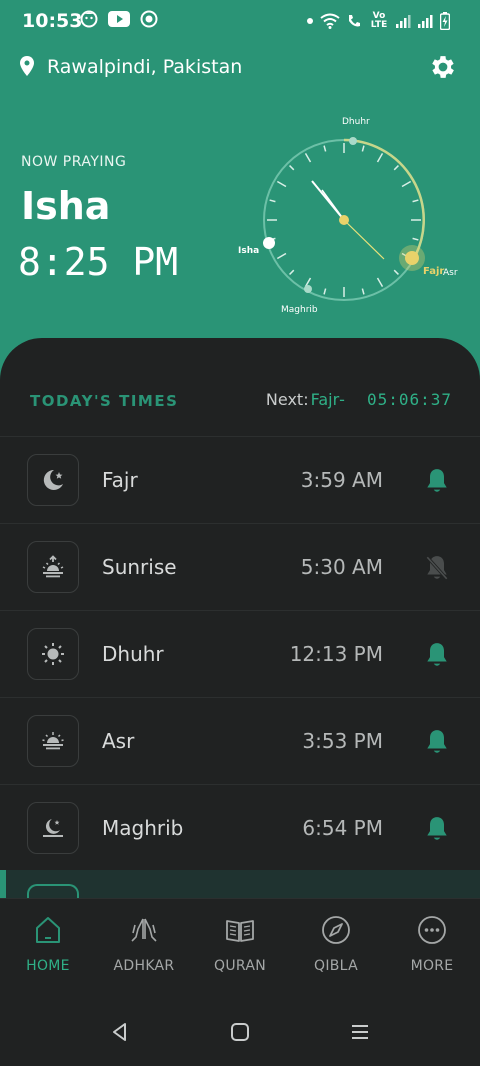 Image resolution: width=480 pixels, height=1066 pixels. I want to click on fajr-marker, so click(412, 258).